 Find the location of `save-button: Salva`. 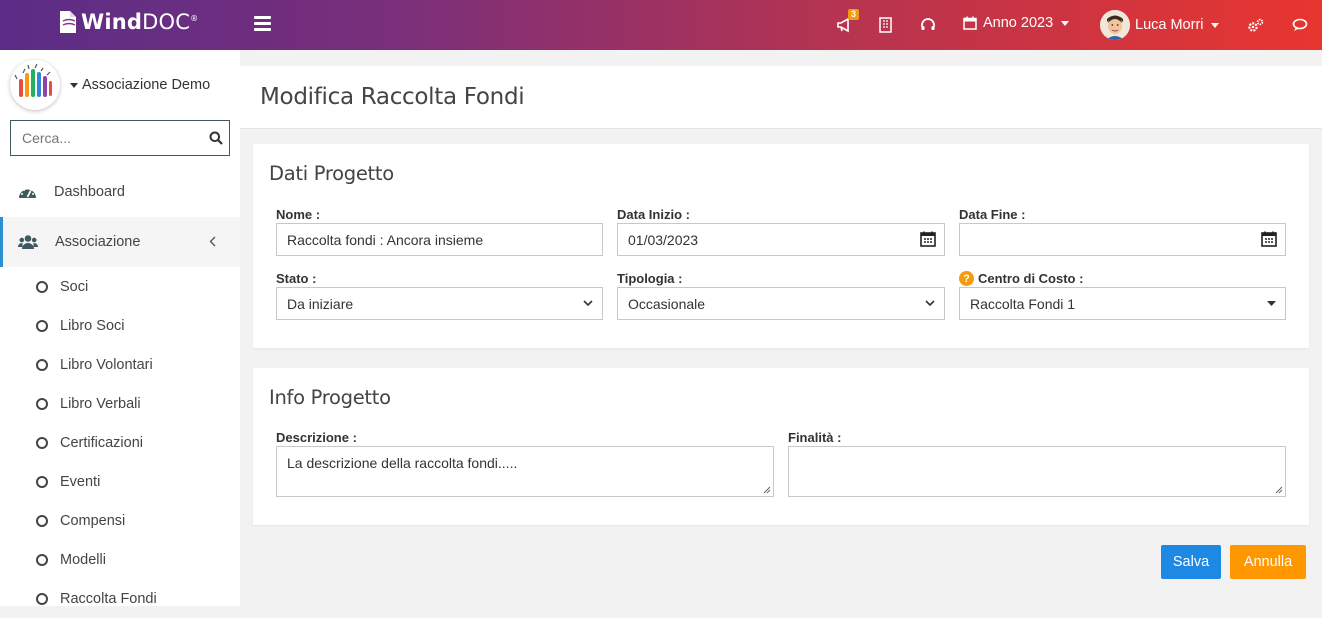

save-button: Salva is located at coordinates (1191, 562).